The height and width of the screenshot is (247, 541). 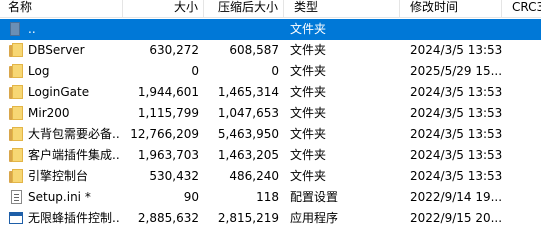 I want to click on row-size: 530,432, so click(x=174, y=176).